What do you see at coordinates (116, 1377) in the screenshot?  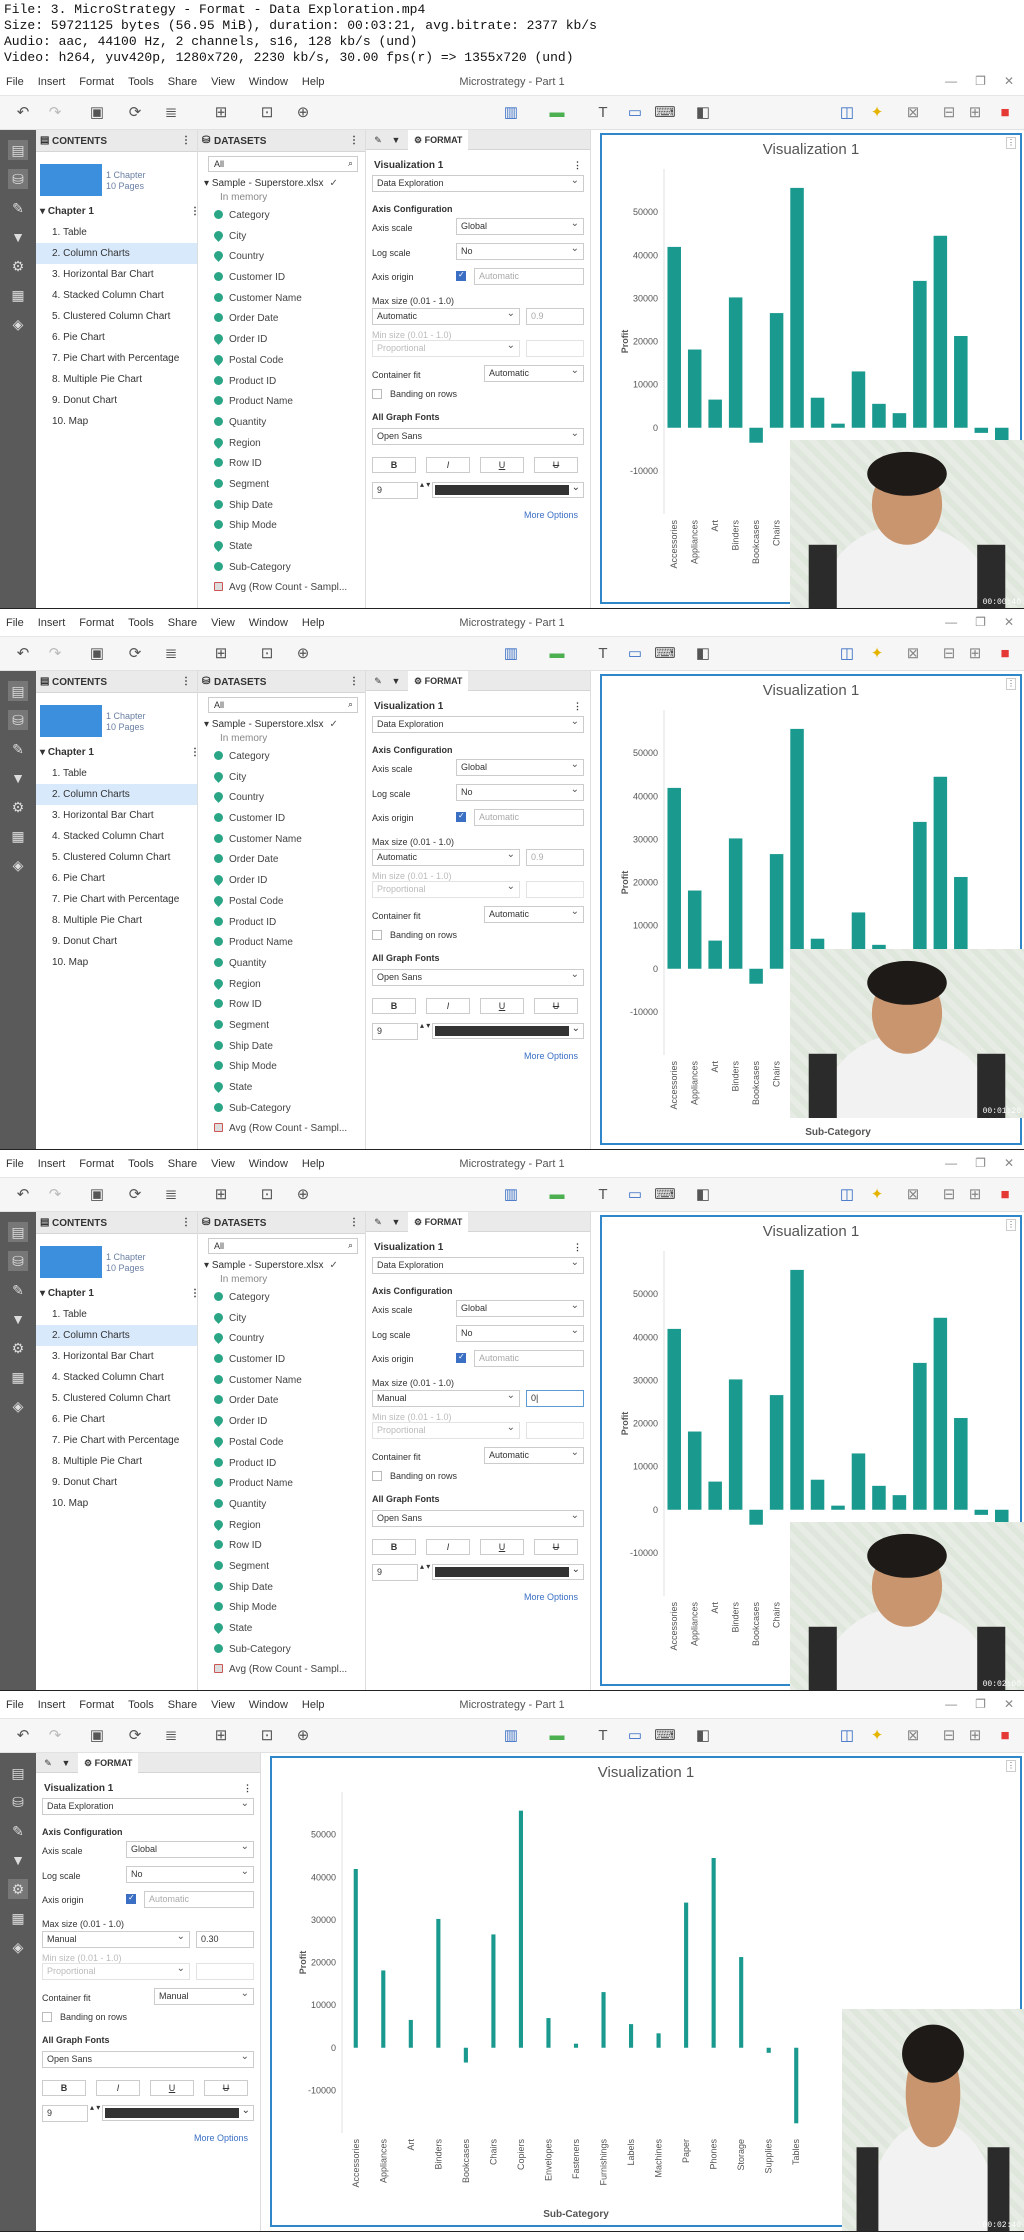 I see `page-item: 4. Stacked Column Chart` at bounding box center [116, 1377].